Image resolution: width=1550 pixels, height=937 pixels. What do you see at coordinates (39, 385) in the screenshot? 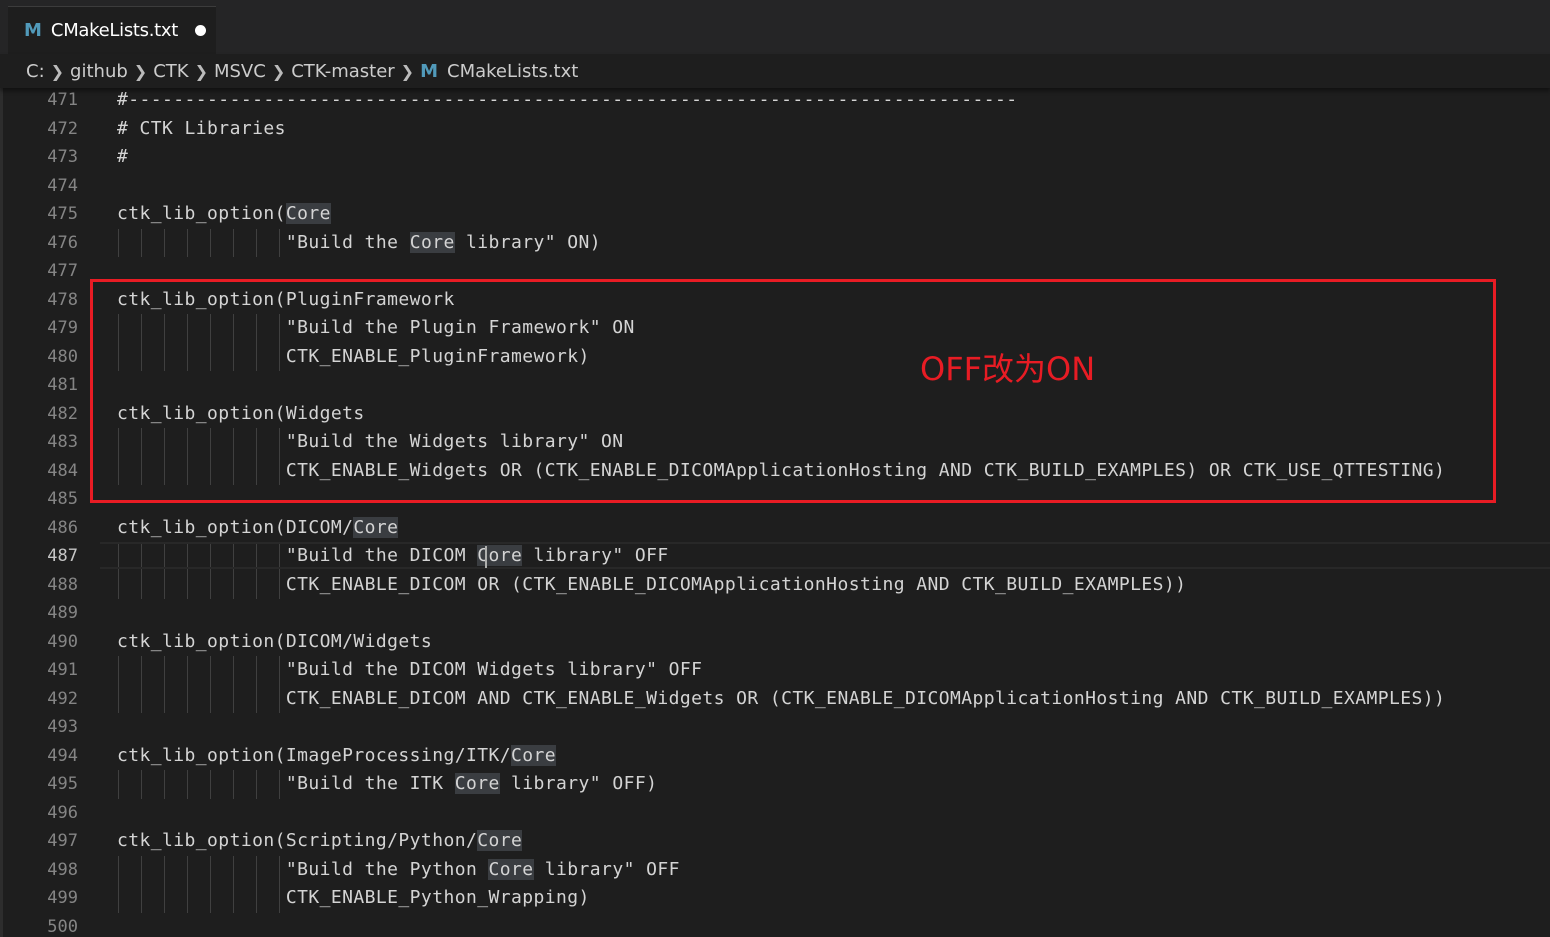
I see `line-number: 481` at bounding box center [39, 385].